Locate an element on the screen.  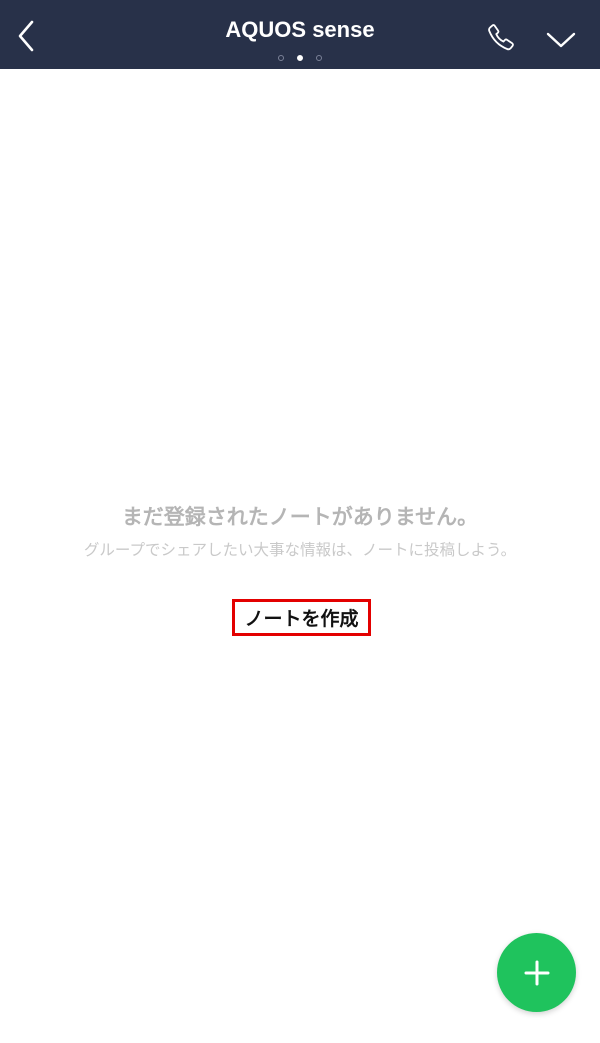
chevron-left-icon is located at coordinates (26, 36).